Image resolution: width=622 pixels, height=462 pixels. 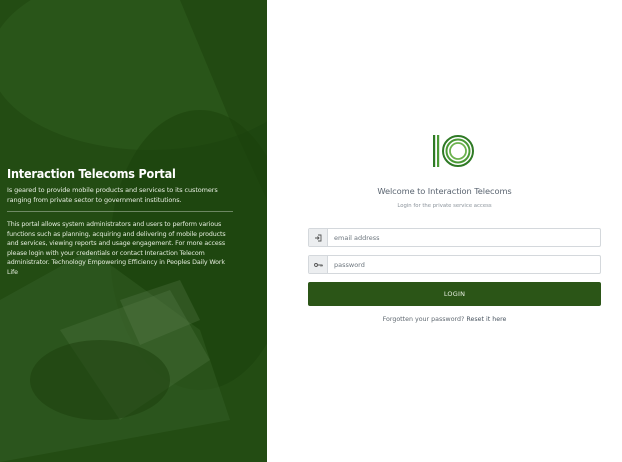 What do you see at coordinates (120, 211) in the screenshot?
I see `hero-divider` at bounding box center [120, 211].